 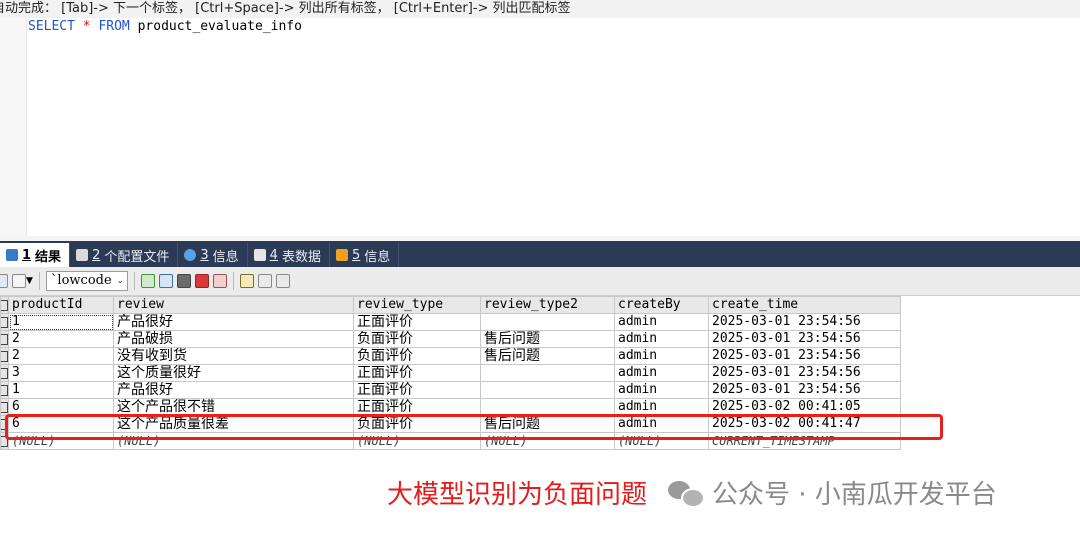 I want to click on schema-select: `lowcode ⌄, so click(x=86, y=281).